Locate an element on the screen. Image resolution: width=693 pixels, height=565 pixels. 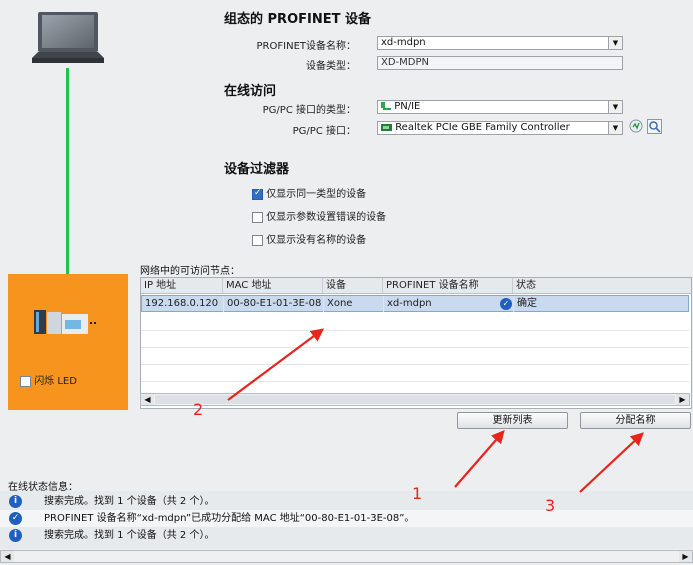
pc-icon is located at coordinates (68, 41).